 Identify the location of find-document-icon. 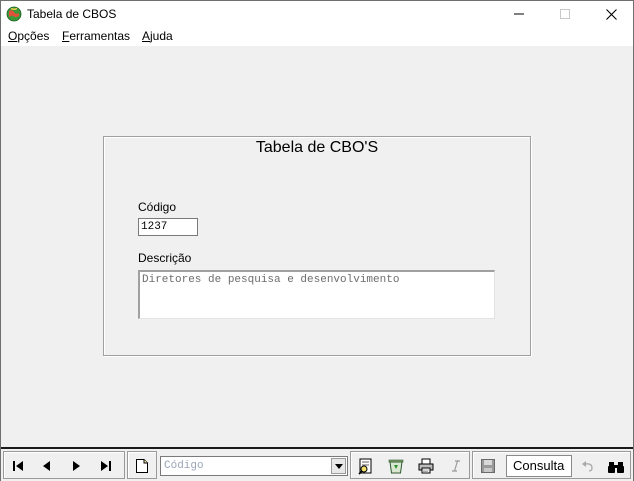
(365, 466).